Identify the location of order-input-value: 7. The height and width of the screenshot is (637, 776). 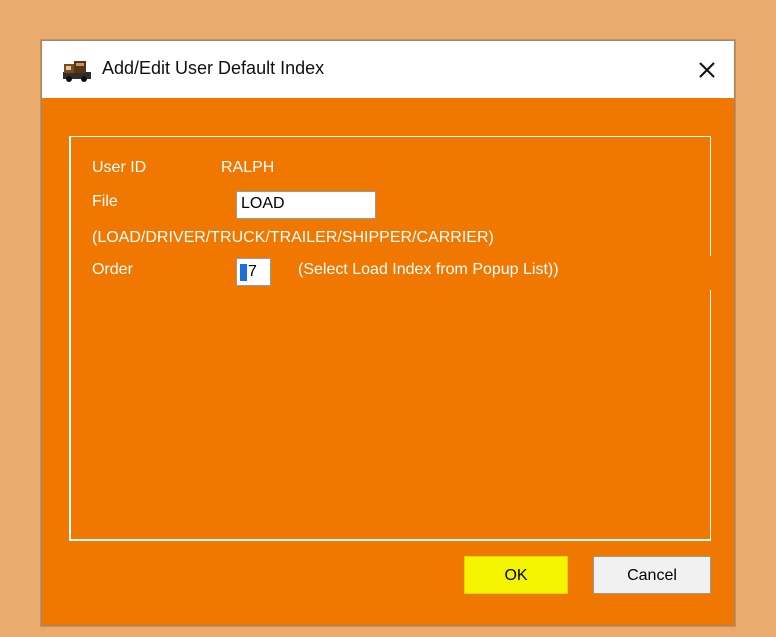
(252, 271).